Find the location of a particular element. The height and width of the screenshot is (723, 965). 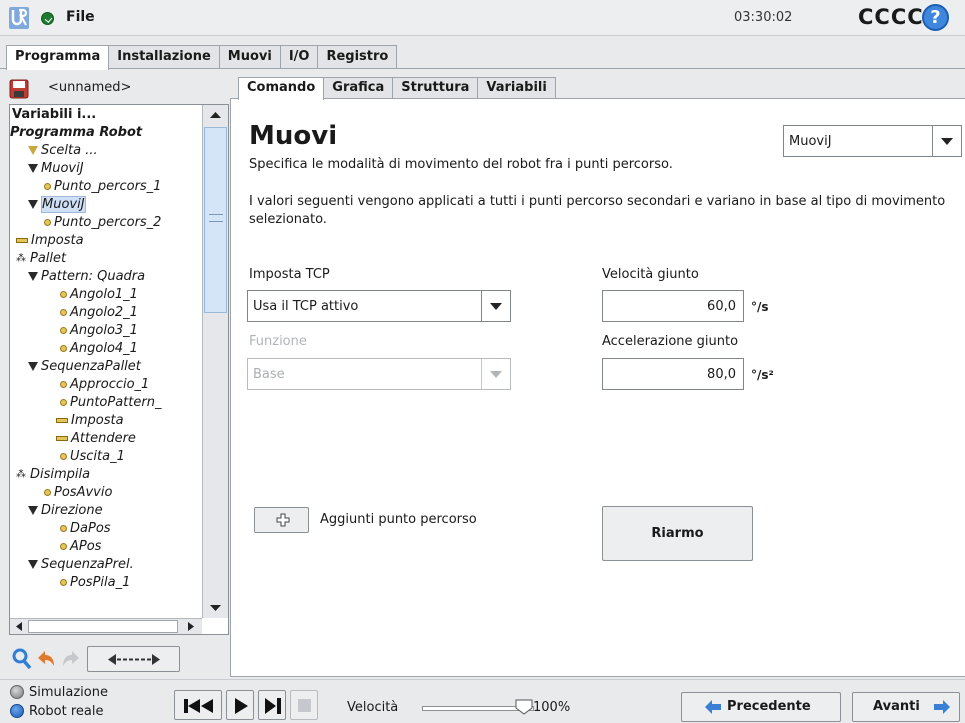

tree-node-label: PuntoPattern_ is located at coordinates (116, 402).